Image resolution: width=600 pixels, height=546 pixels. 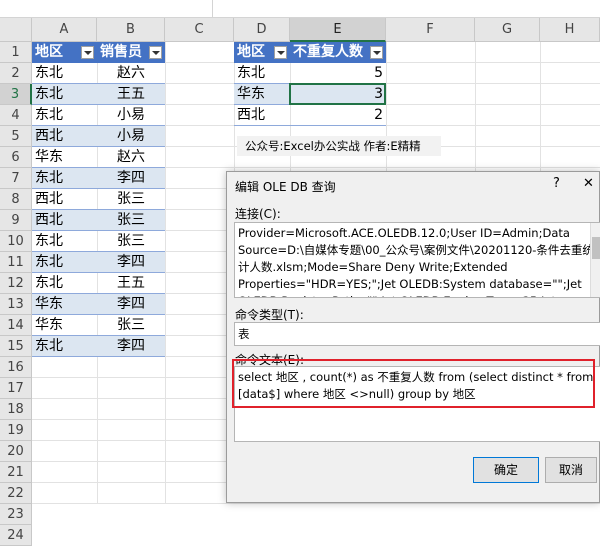 I want to click on scroll-thumb, so click(x=596, y=248).